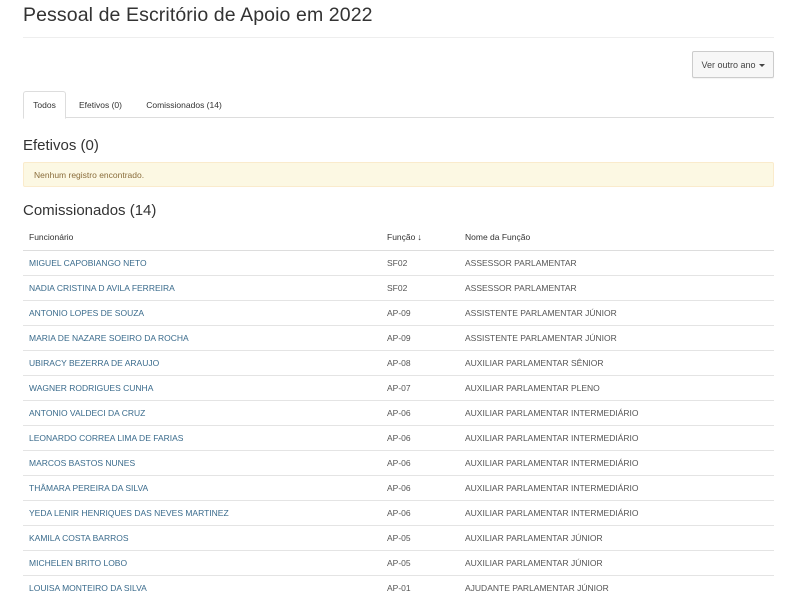 Image resolution: width=811 pixels, height=607 pixels. What do you see at coordinates (202, 537) in the screenshot?
I see `employee-name-link: KAMILA COSTA BARROS` at bounding box center [202, 537].